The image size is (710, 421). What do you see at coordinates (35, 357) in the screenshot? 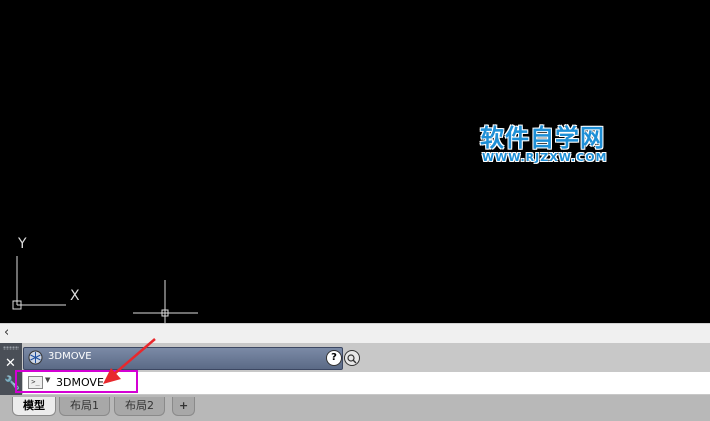
I see `3dmove-icon` at bounding box center [35, 357].